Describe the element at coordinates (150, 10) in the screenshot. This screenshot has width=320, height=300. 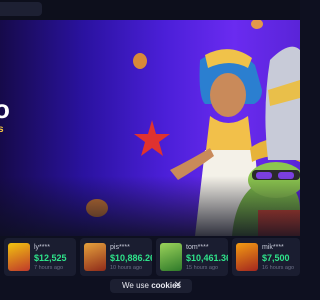
I see `top-bar` at that location.